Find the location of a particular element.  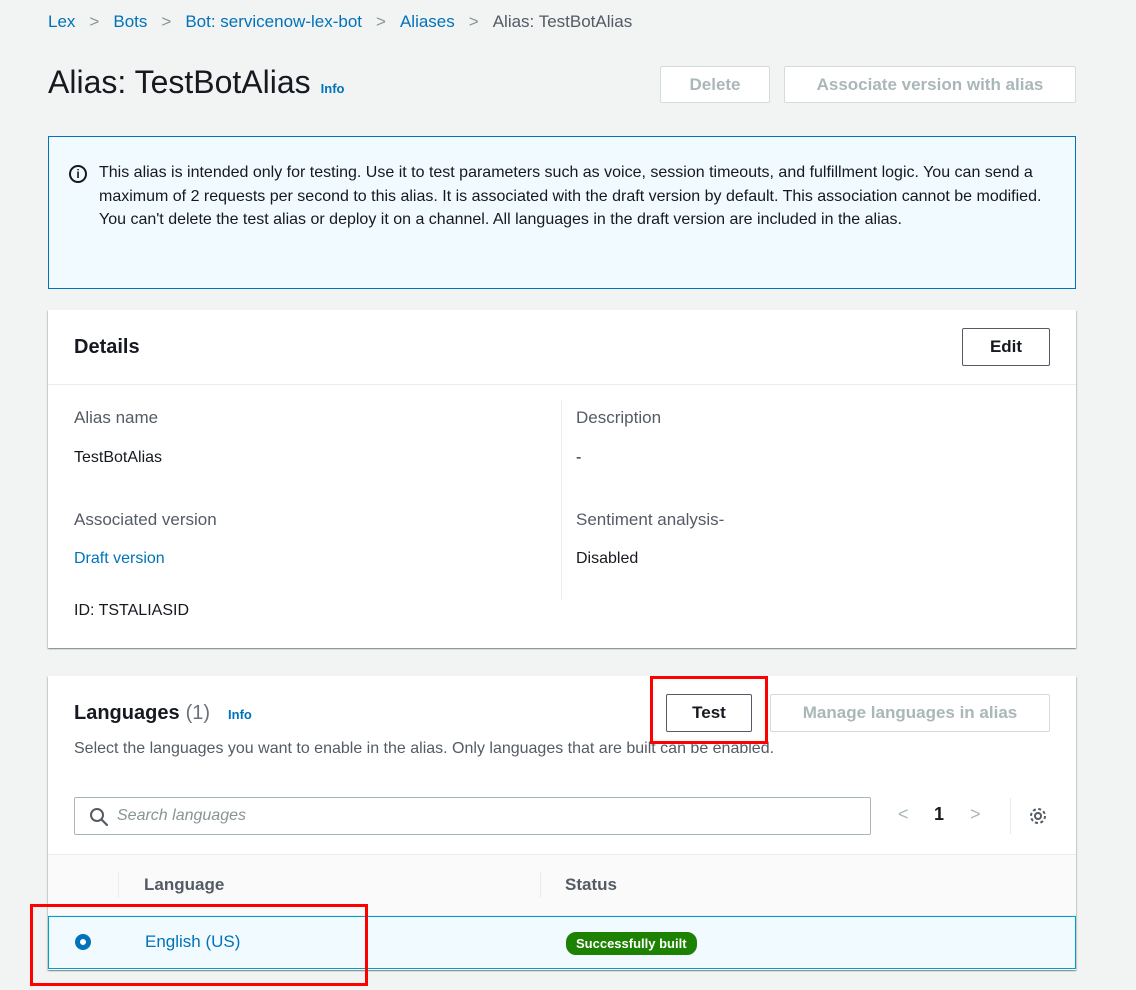

details-title: Details is located at coordinates (107, 347).